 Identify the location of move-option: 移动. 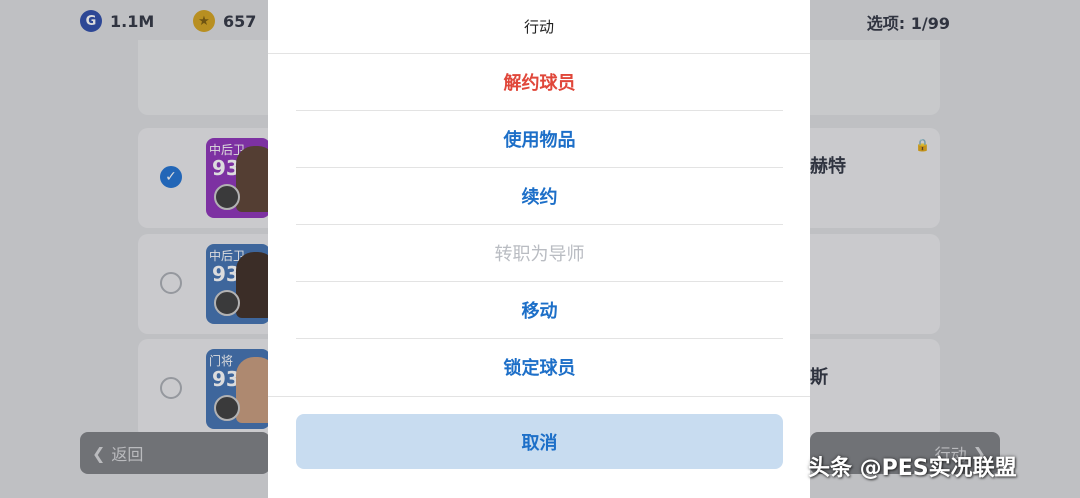
(539, 310).